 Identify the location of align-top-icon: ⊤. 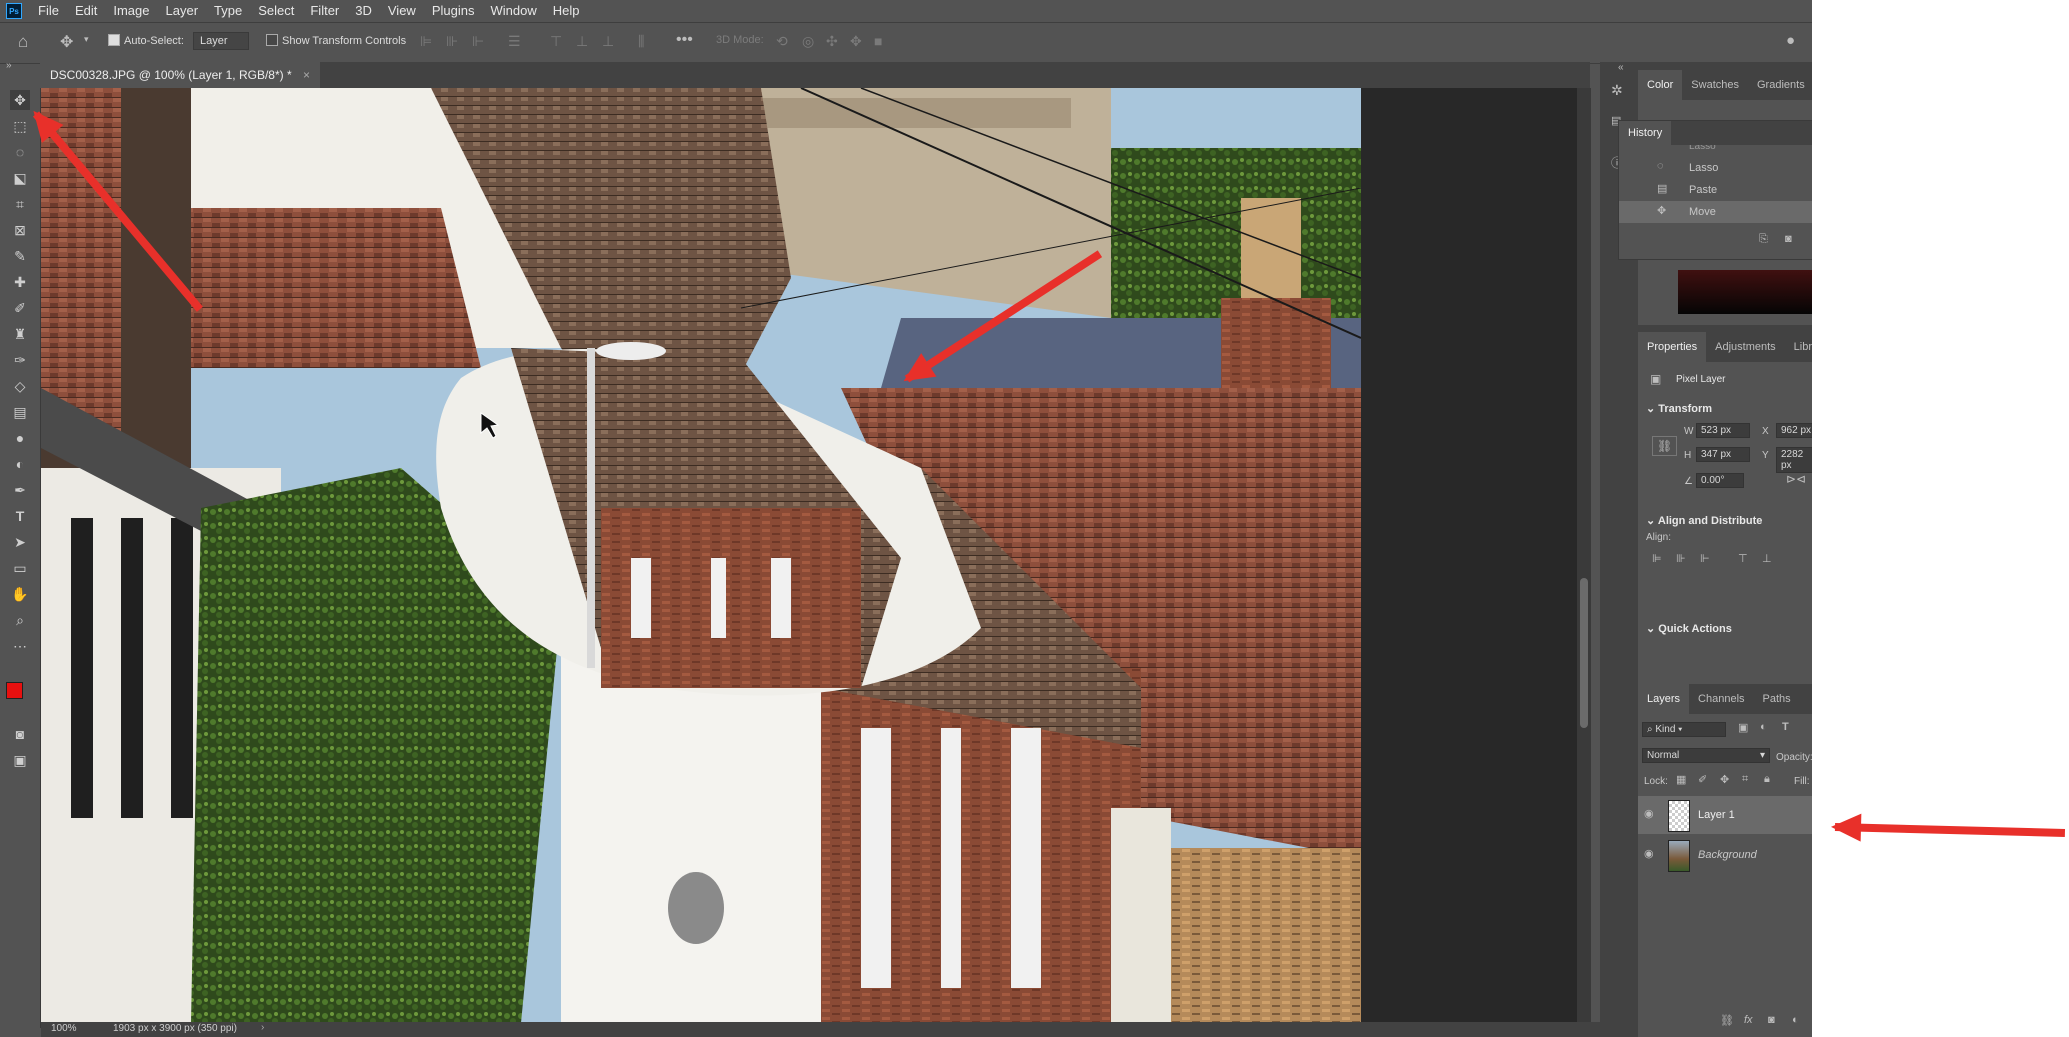
(556, 41).